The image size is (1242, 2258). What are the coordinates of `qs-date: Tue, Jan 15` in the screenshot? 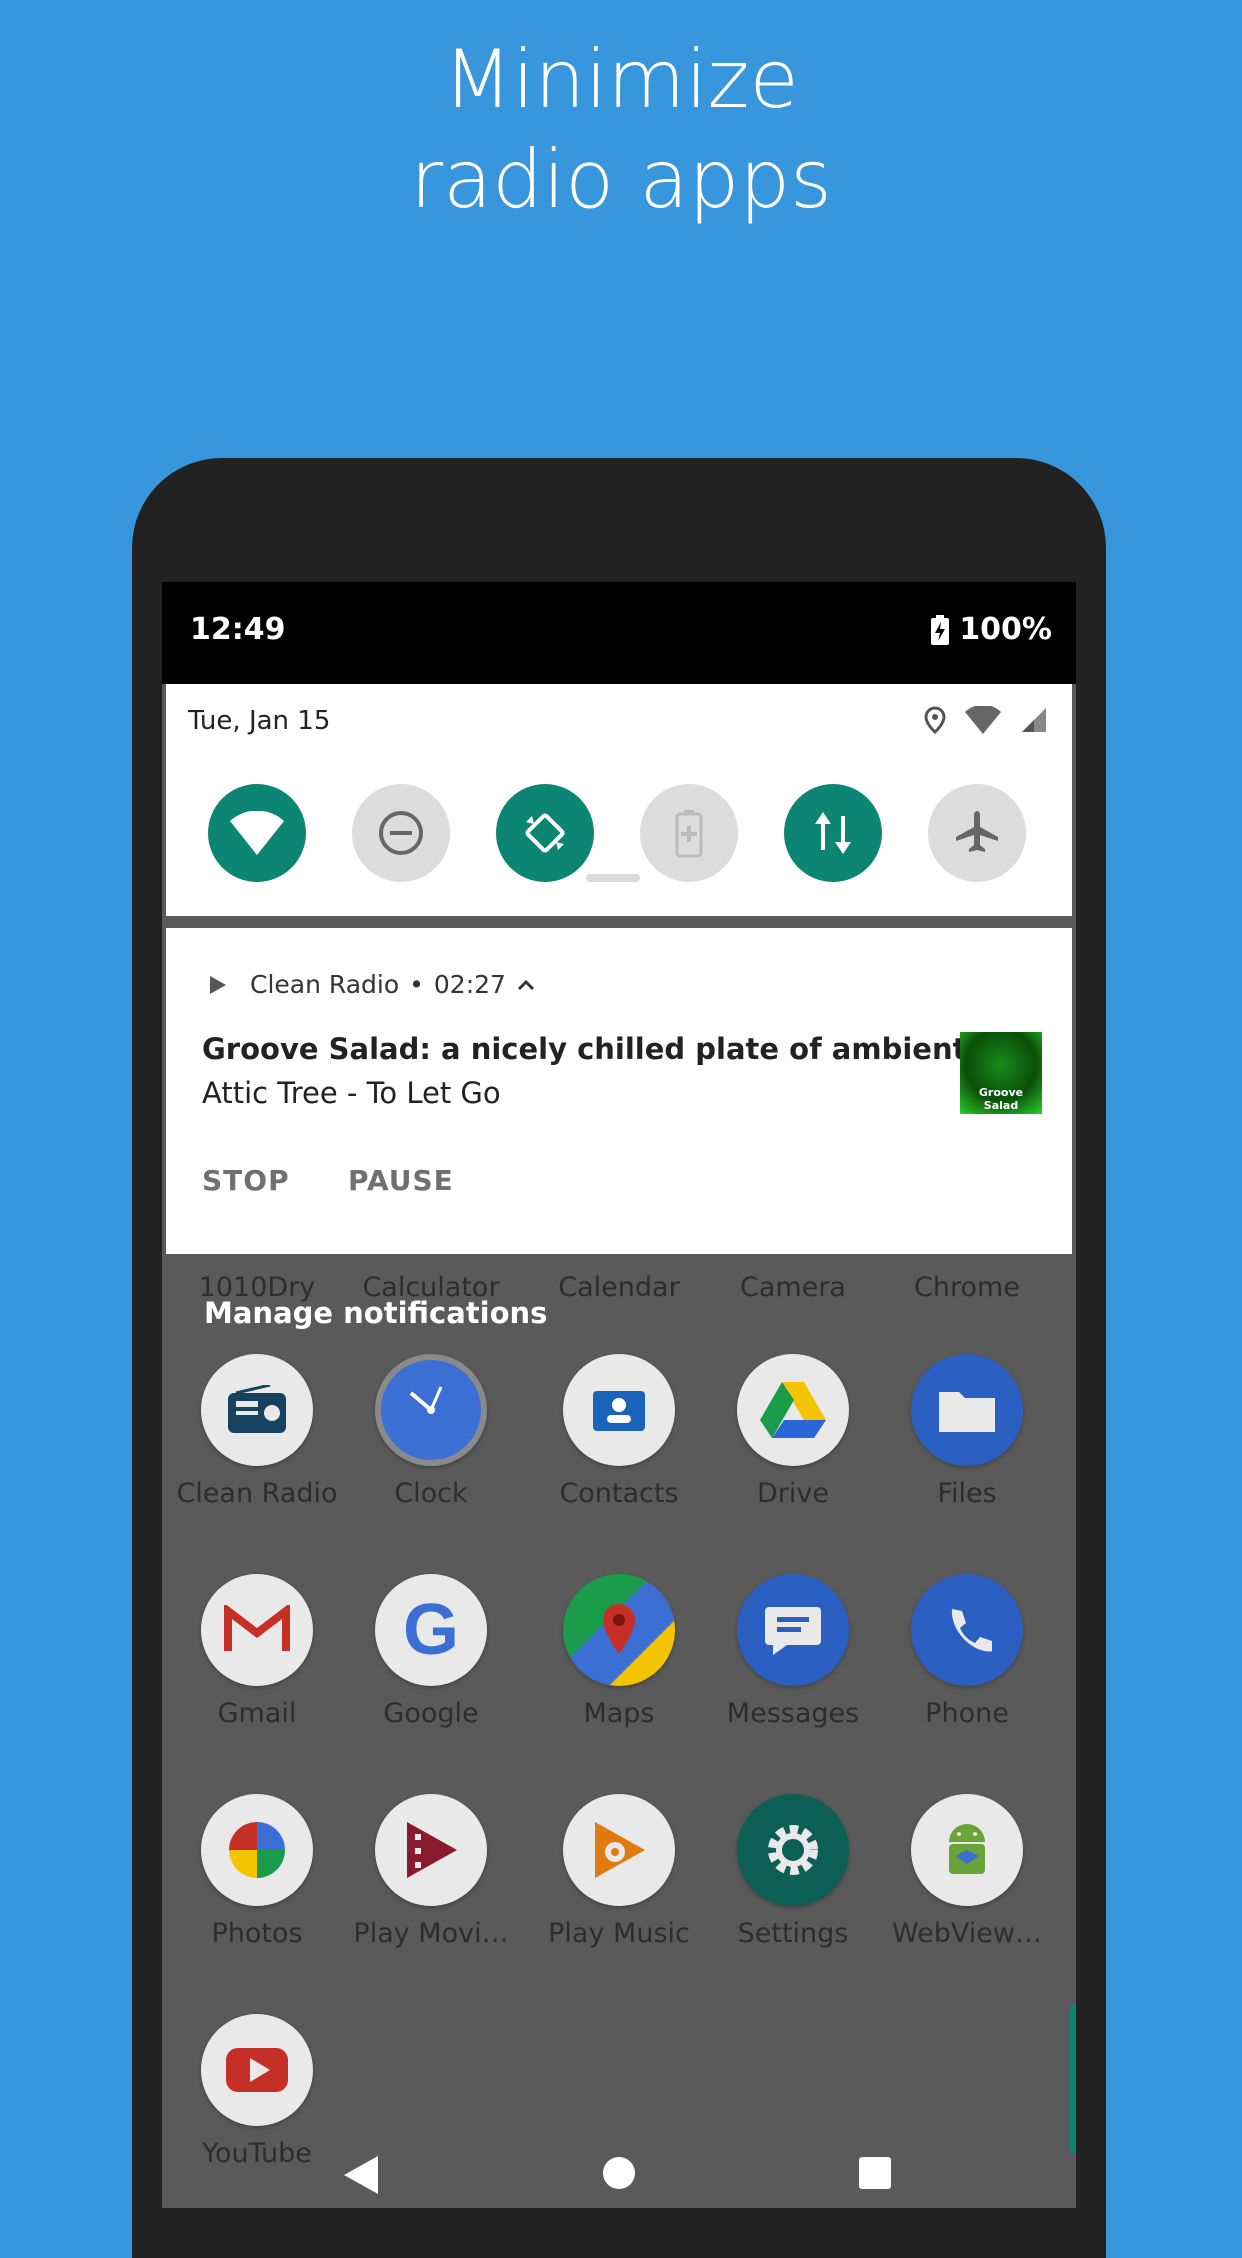 It's located at (259, 721).